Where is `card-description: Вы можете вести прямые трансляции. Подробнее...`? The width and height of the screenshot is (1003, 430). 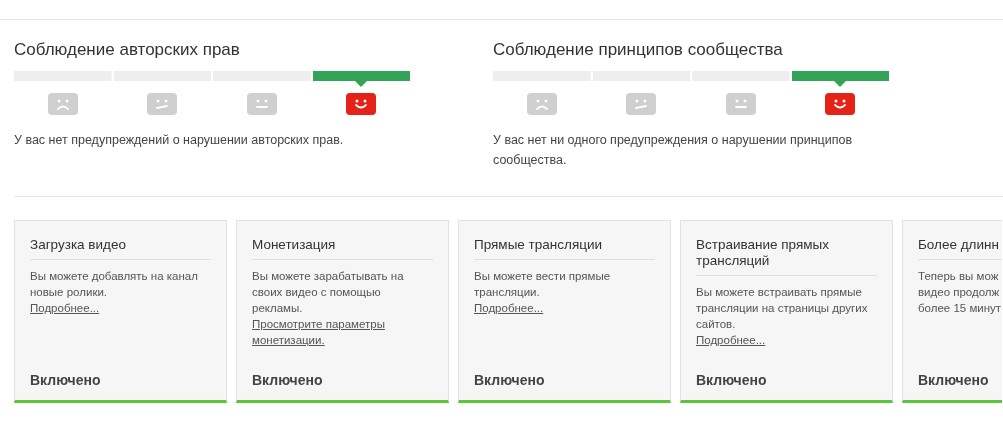 card-description: Вы можете вести прямые трансляции. Подробнее... is located at coordinates (564, 292).